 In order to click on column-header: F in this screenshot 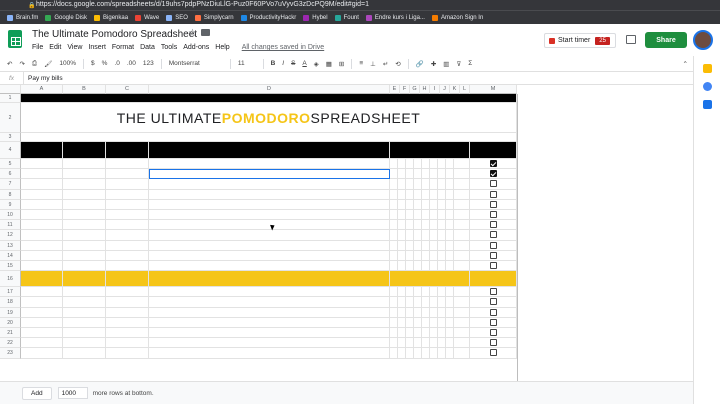, I will do `click(405, 89)`.